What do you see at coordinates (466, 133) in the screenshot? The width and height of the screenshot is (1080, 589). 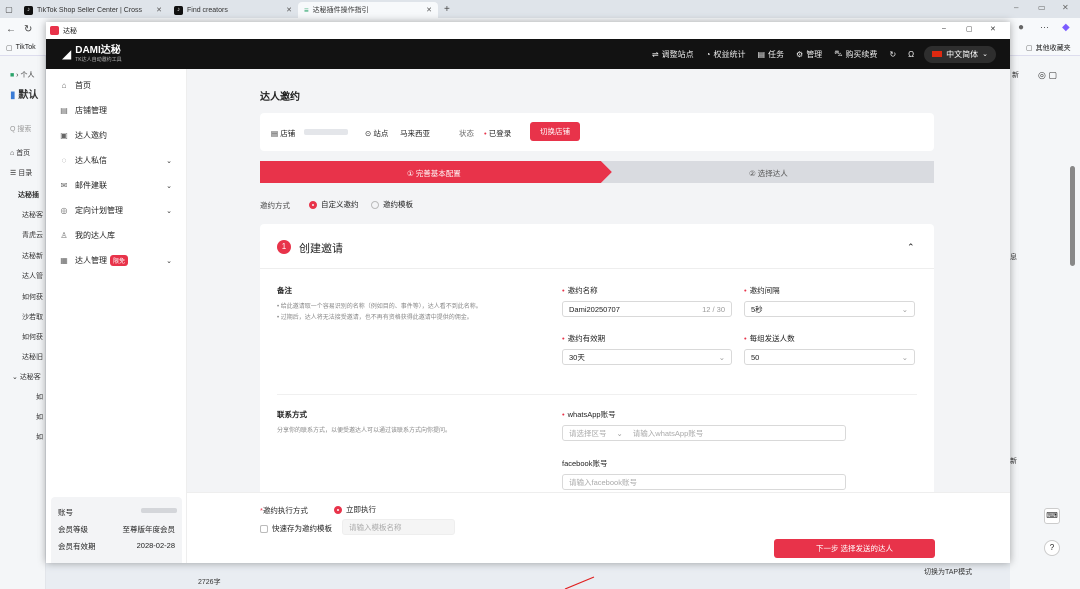 I see `status-label: 状态` at bounding box center [466, 133].